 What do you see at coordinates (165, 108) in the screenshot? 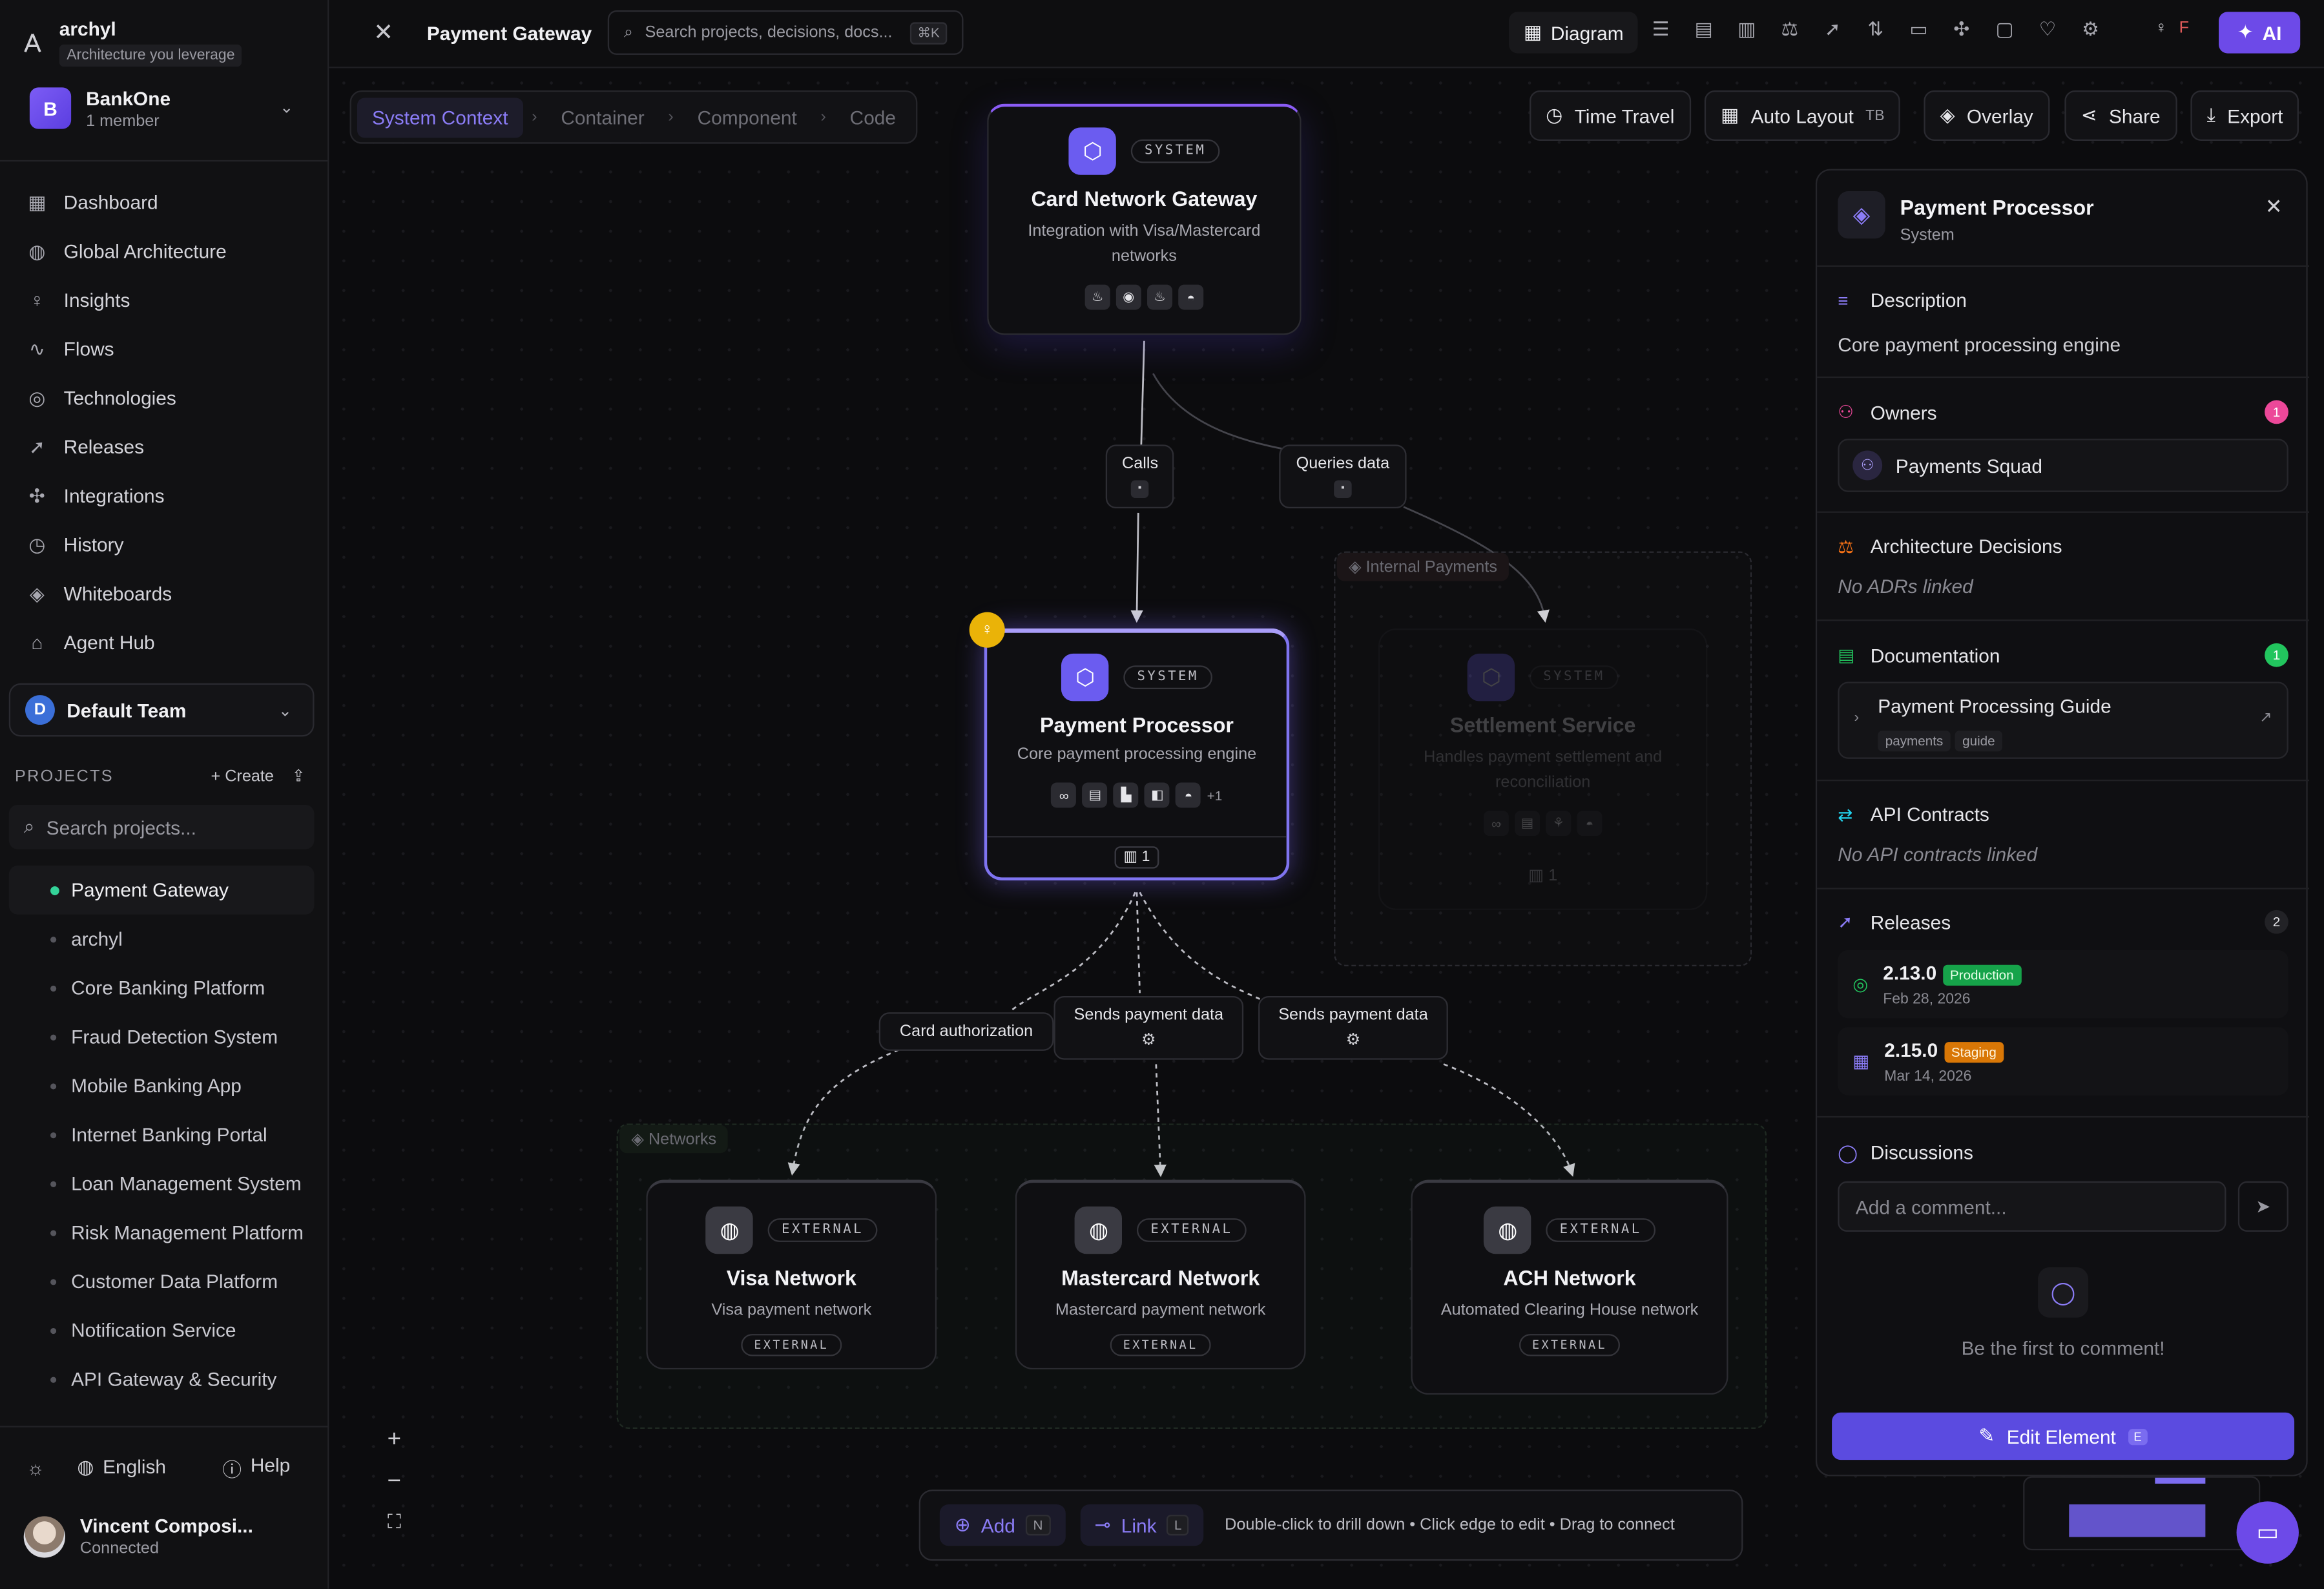
I see `workspace-switcher: B BankOne 1 member ⌄` at bounding box center [165, 108].